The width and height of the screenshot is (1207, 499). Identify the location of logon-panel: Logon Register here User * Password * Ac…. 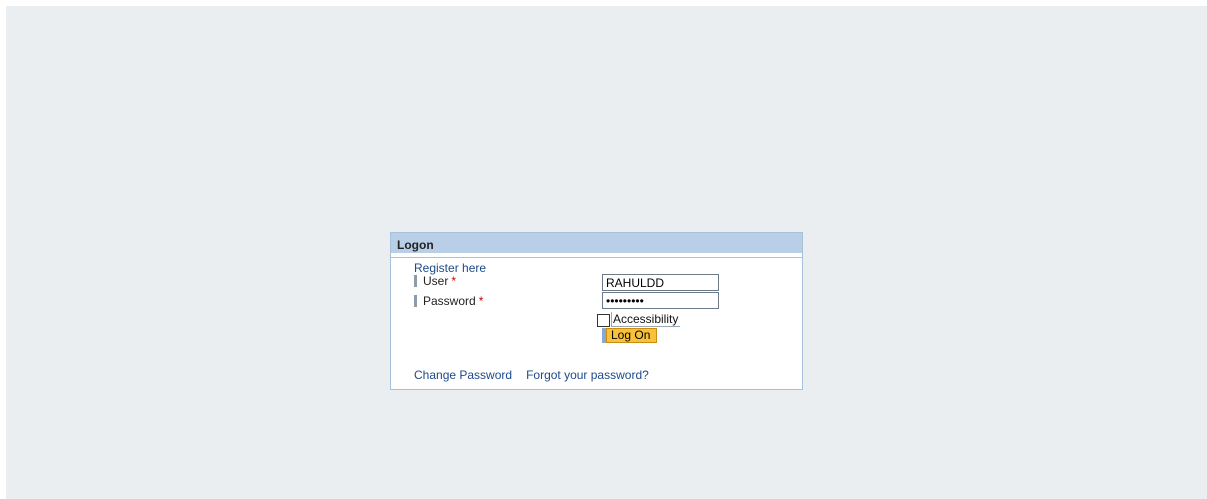
(596, 311).